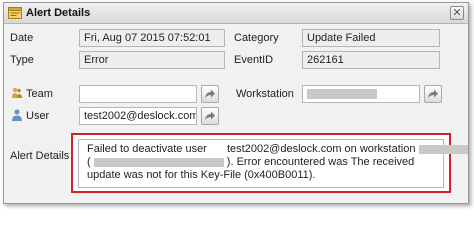  I want to click on eventid-field: 262161, so click(371, 60).